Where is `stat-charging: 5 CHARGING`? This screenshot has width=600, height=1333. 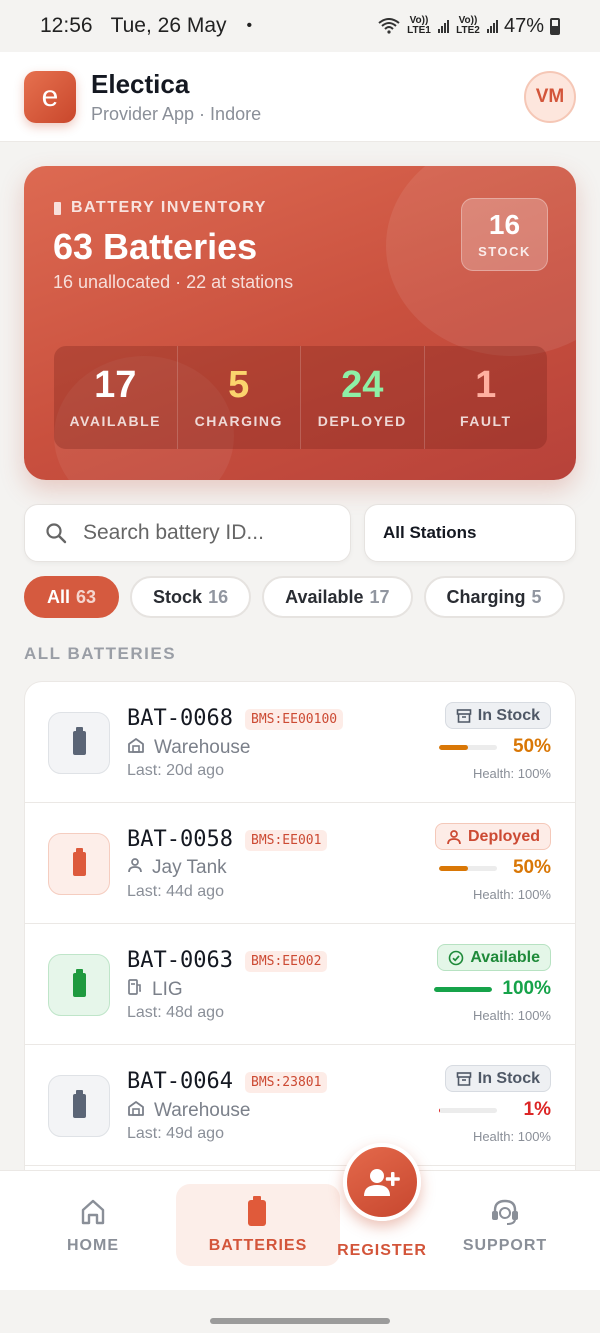
stat-charging: 5 CHARGING is located at coordinates (239, 397).